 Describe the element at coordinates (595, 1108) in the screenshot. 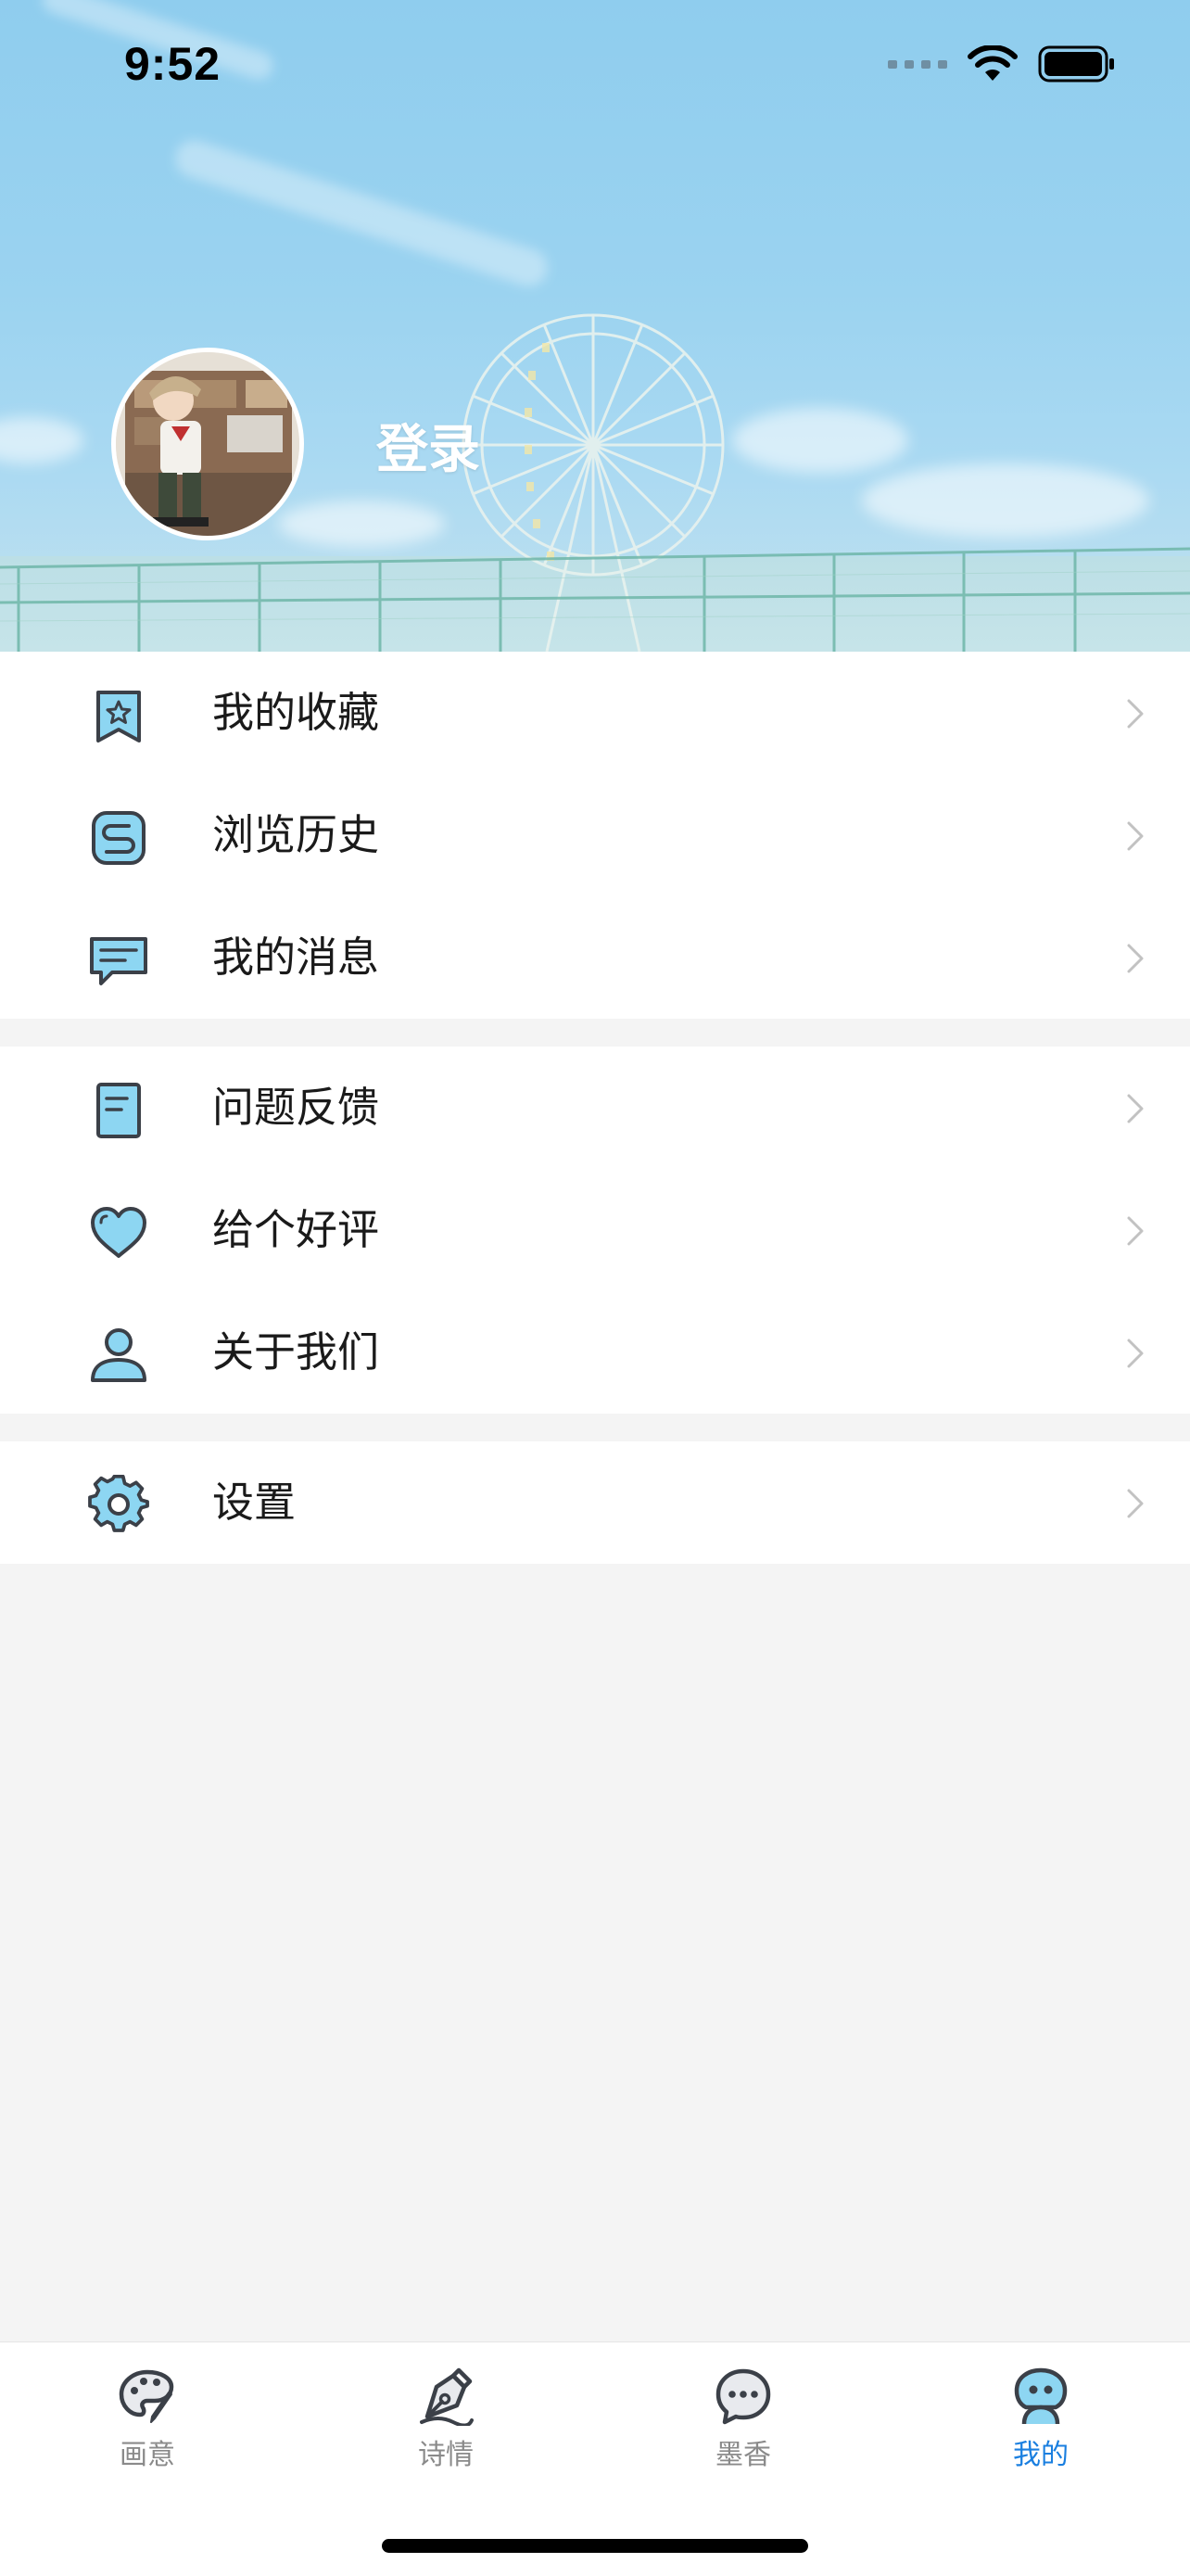

I see `menu-item-feedback: 问题反馈` at that location.